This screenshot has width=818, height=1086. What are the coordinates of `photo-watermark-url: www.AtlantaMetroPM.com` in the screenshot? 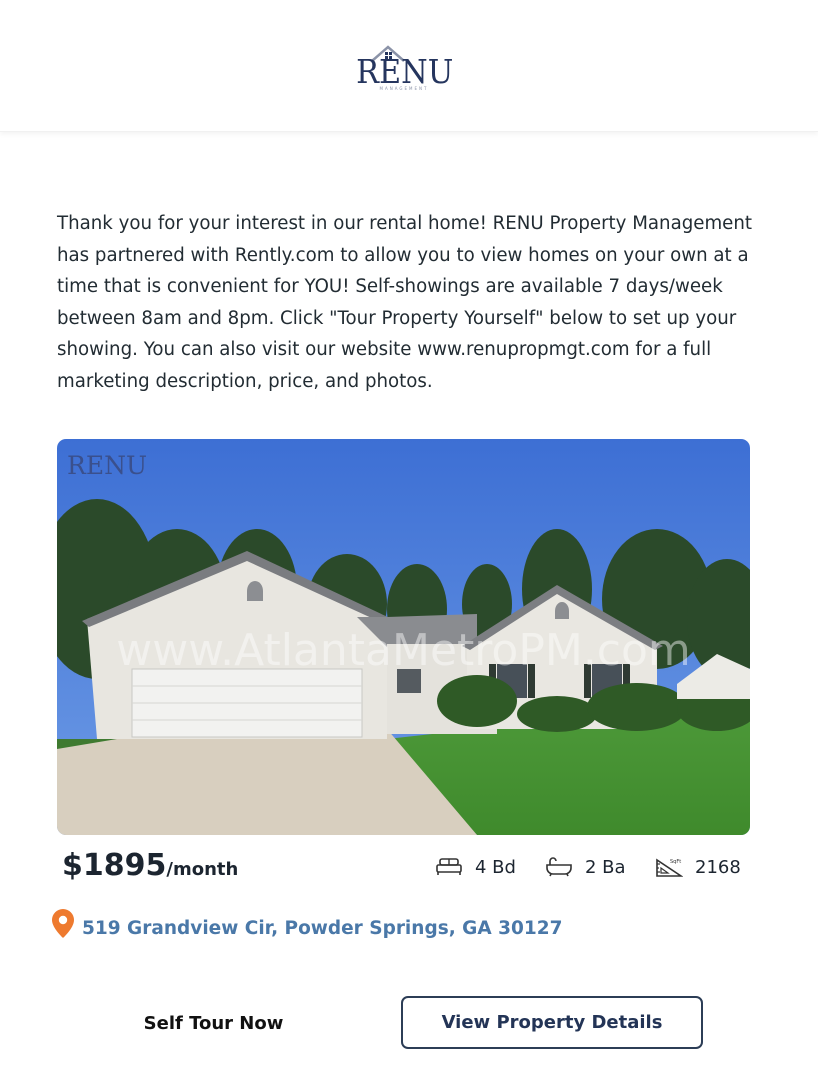 It's located at (403, 650).